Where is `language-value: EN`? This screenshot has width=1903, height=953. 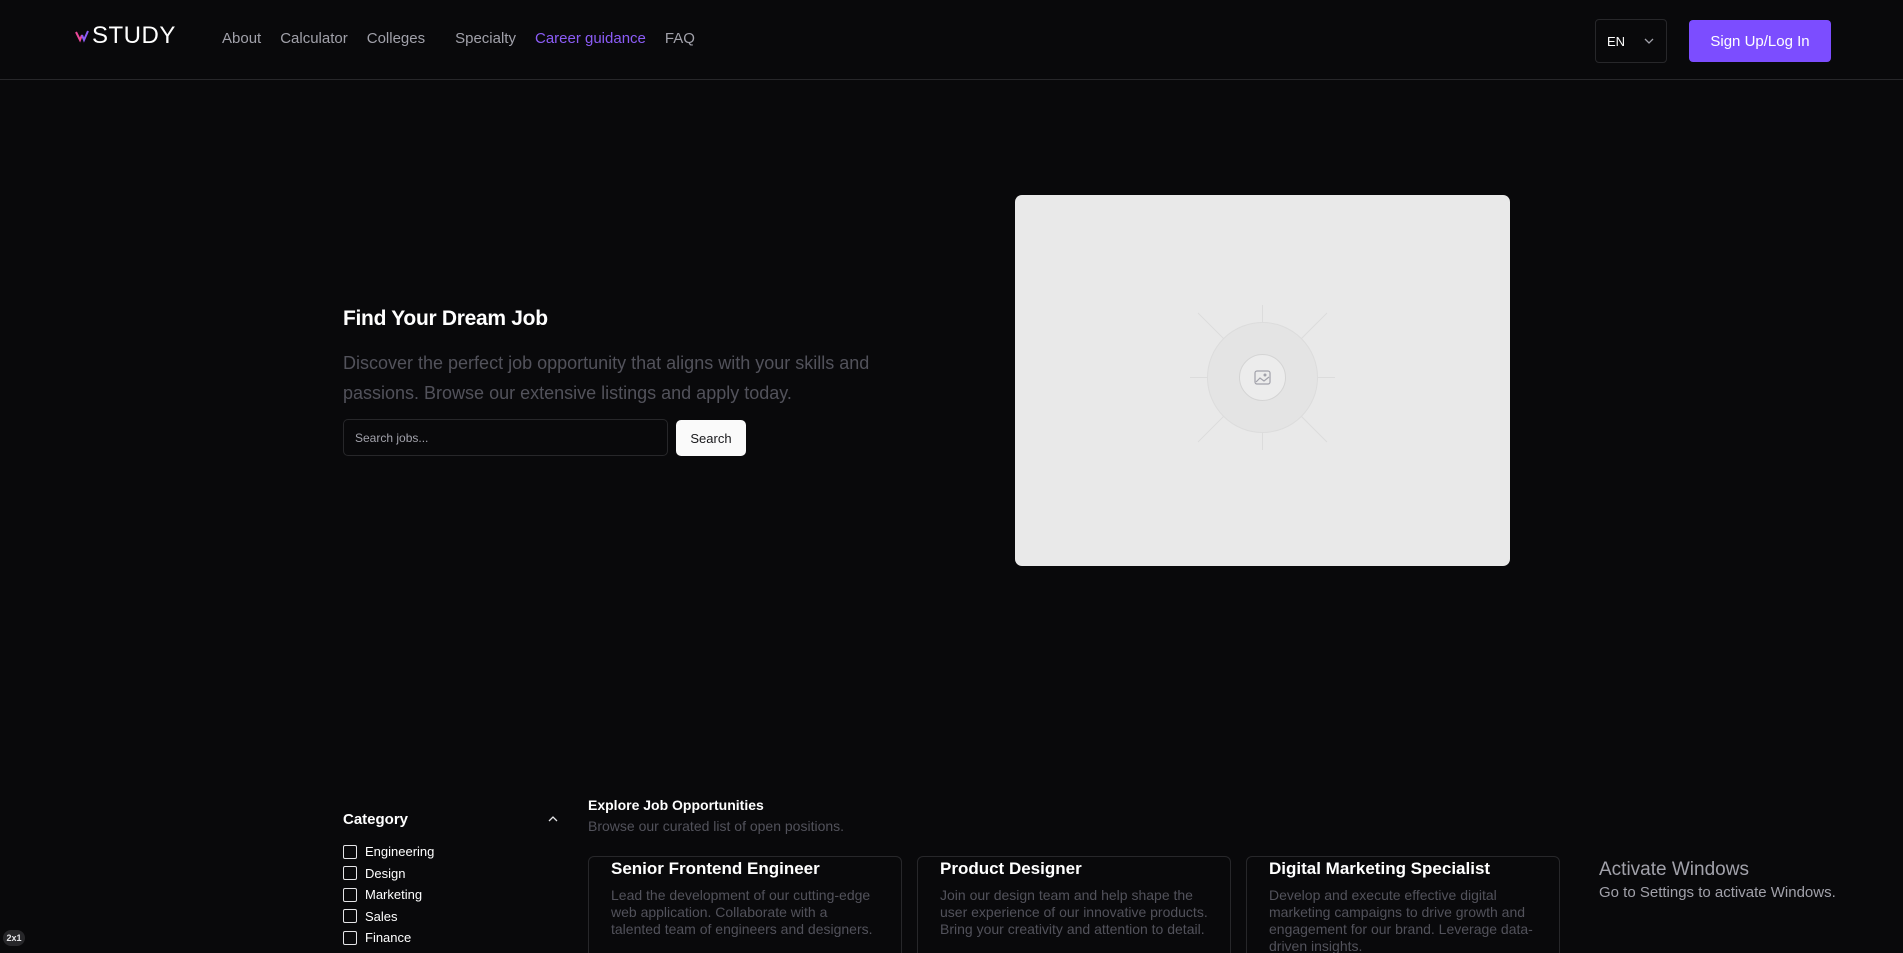 language-value: EN is located at coordinates (1616, 41).